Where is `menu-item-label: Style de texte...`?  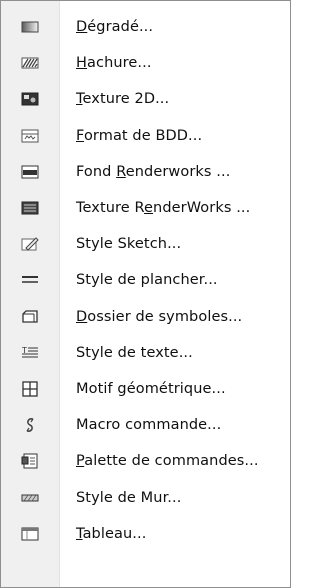 menu-item-label: Style de texte... is located at coordinates (134, 352).